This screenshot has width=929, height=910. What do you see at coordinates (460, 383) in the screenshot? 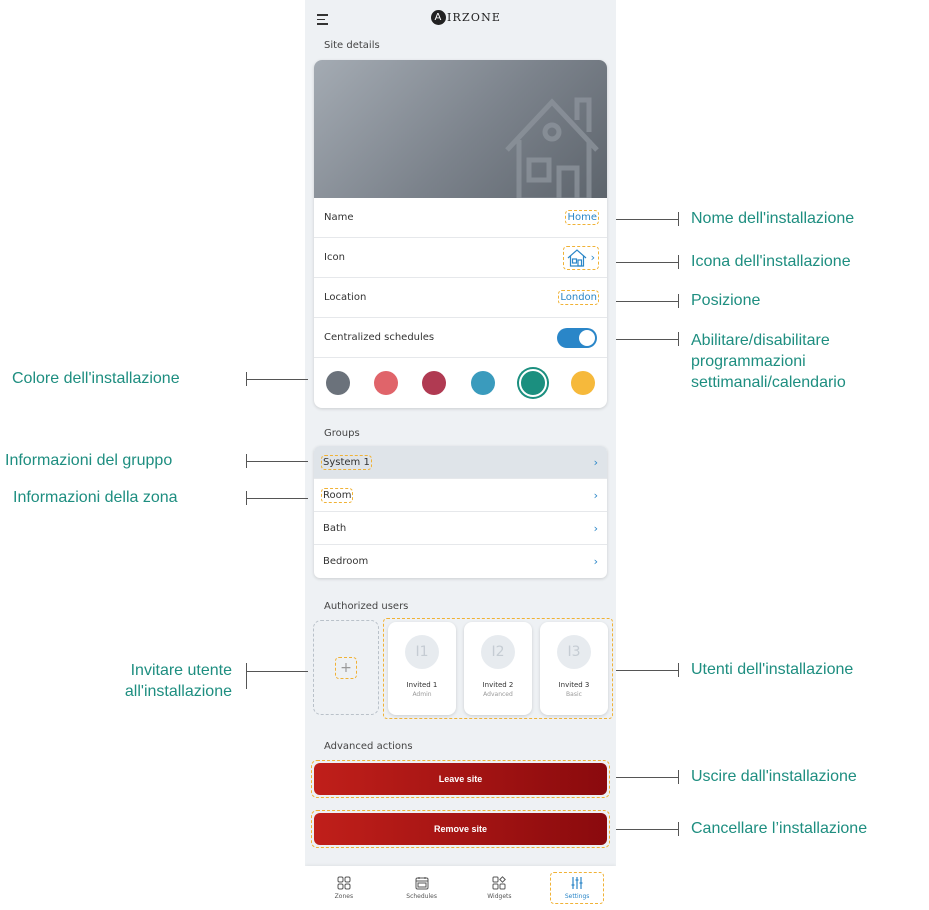
I see `color-picker` at bounding box center [460, 383].